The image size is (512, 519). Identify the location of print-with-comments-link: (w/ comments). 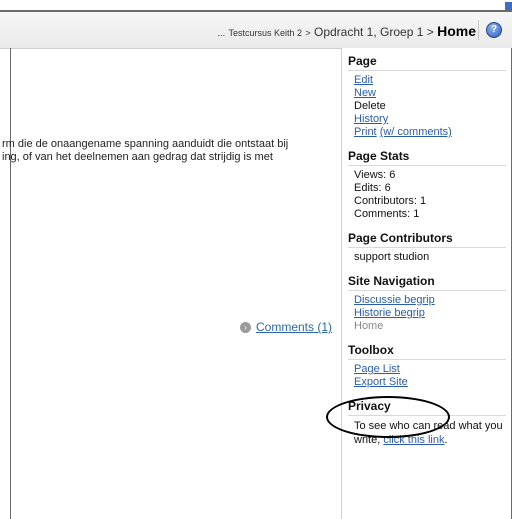
(416, 132).